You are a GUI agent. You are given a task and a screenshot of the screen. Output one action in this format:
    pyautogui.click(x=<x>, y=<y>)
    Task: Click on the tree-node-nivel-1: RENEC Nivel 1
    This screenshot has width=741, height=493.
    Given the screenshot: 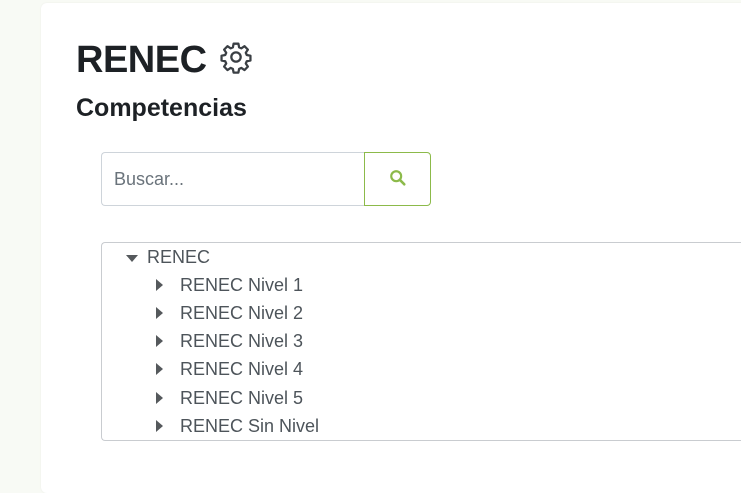 What is the action you would take?
    pyautogui.click(x=229, y=285)
    